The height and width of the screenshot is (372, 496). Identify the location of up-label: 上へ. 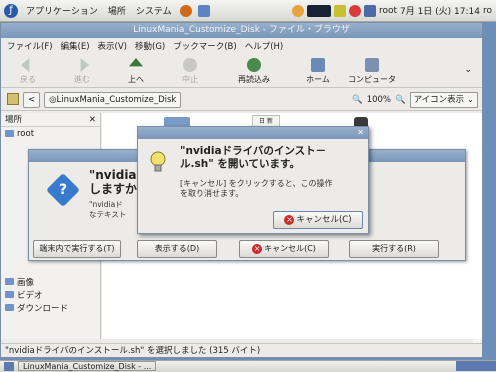
(136, 79).